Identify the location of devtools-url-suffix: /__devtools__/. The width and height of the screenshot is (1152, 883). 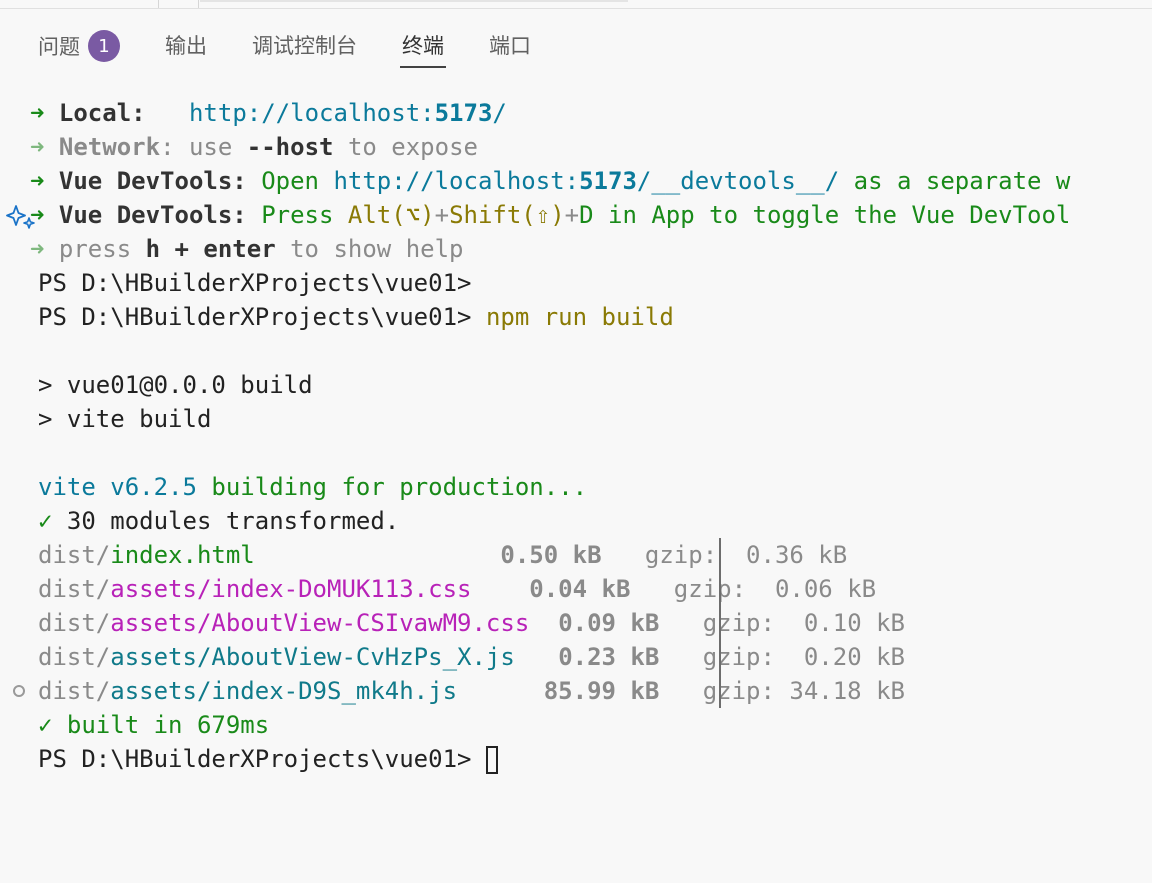
(738, 181).